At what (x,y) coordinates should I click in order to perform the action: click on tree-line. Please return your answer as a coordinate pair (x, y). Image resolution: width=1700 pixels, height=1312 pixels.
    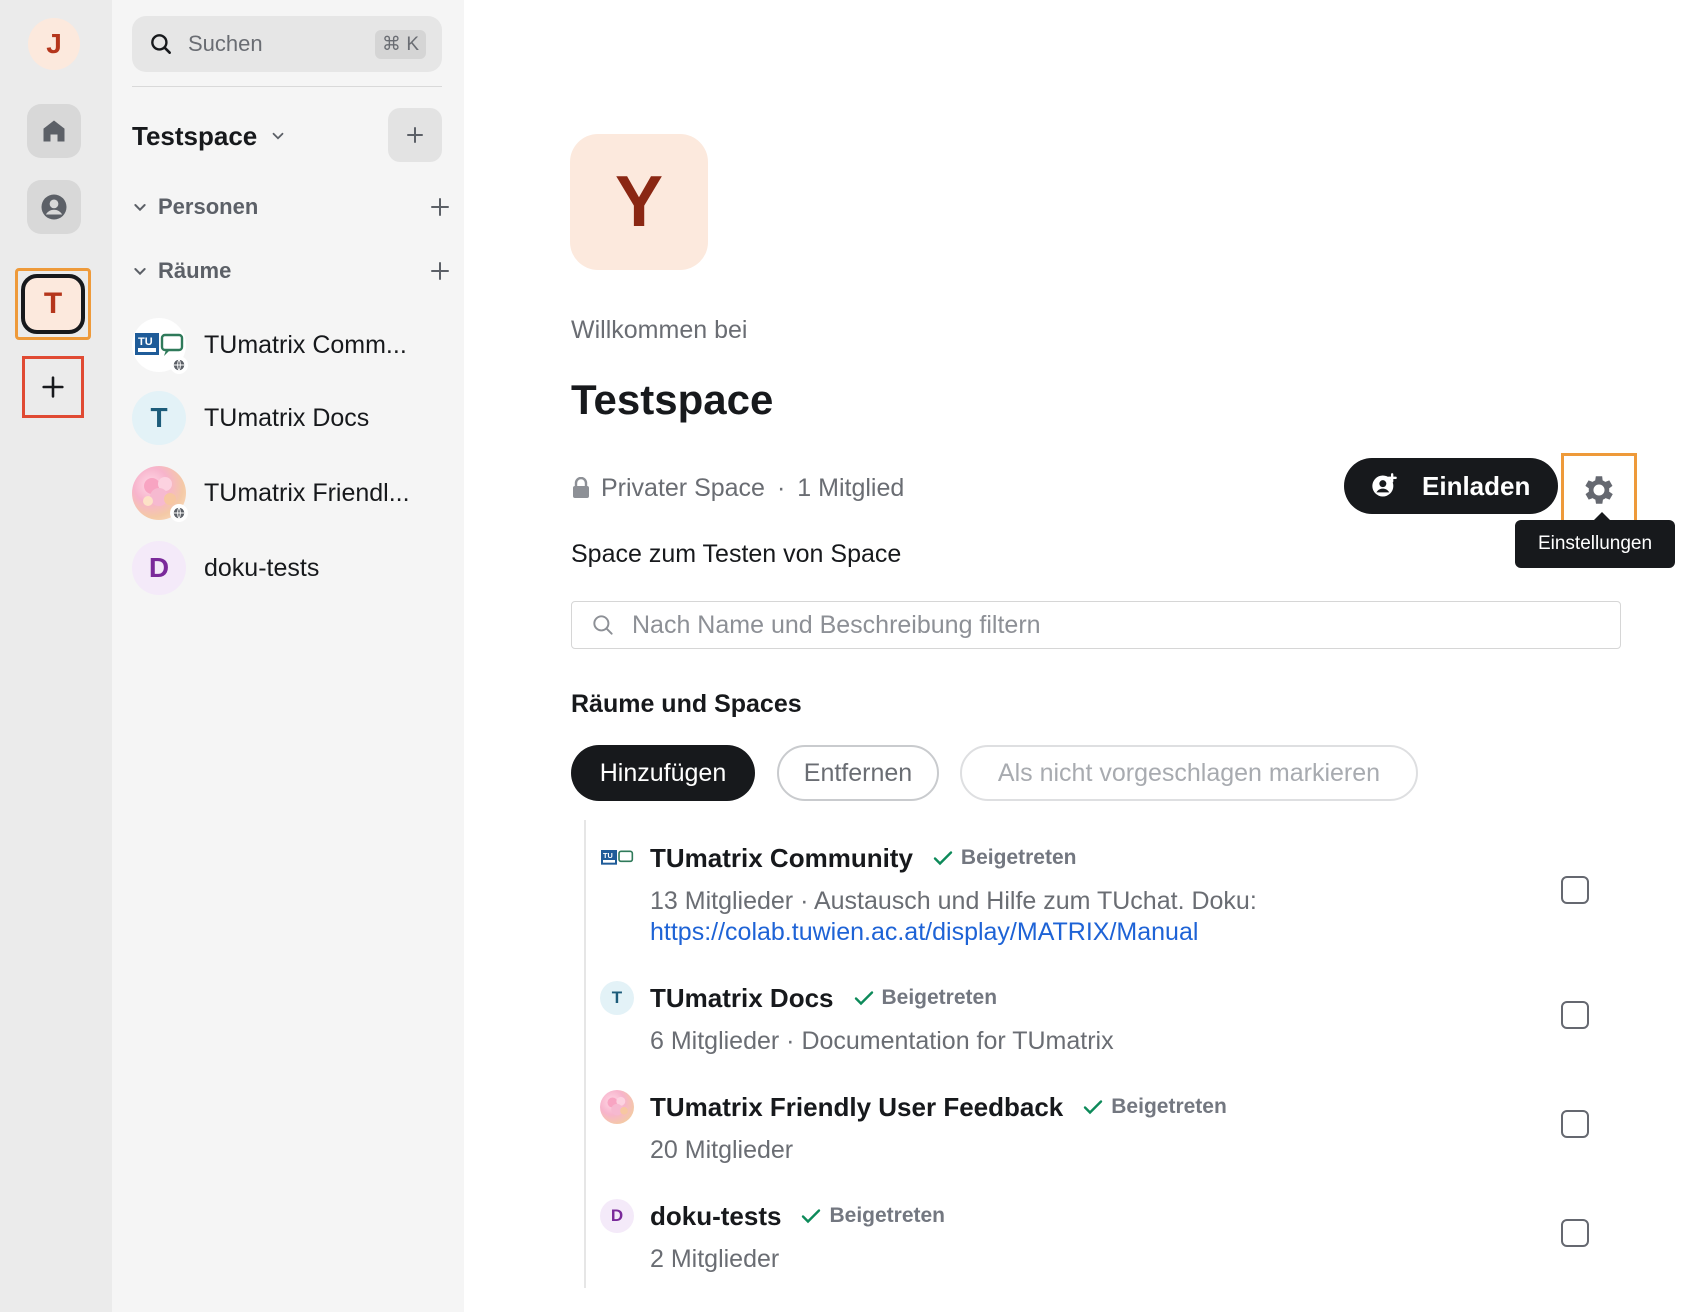
    Looking at the image, I should click on (585, 1054).